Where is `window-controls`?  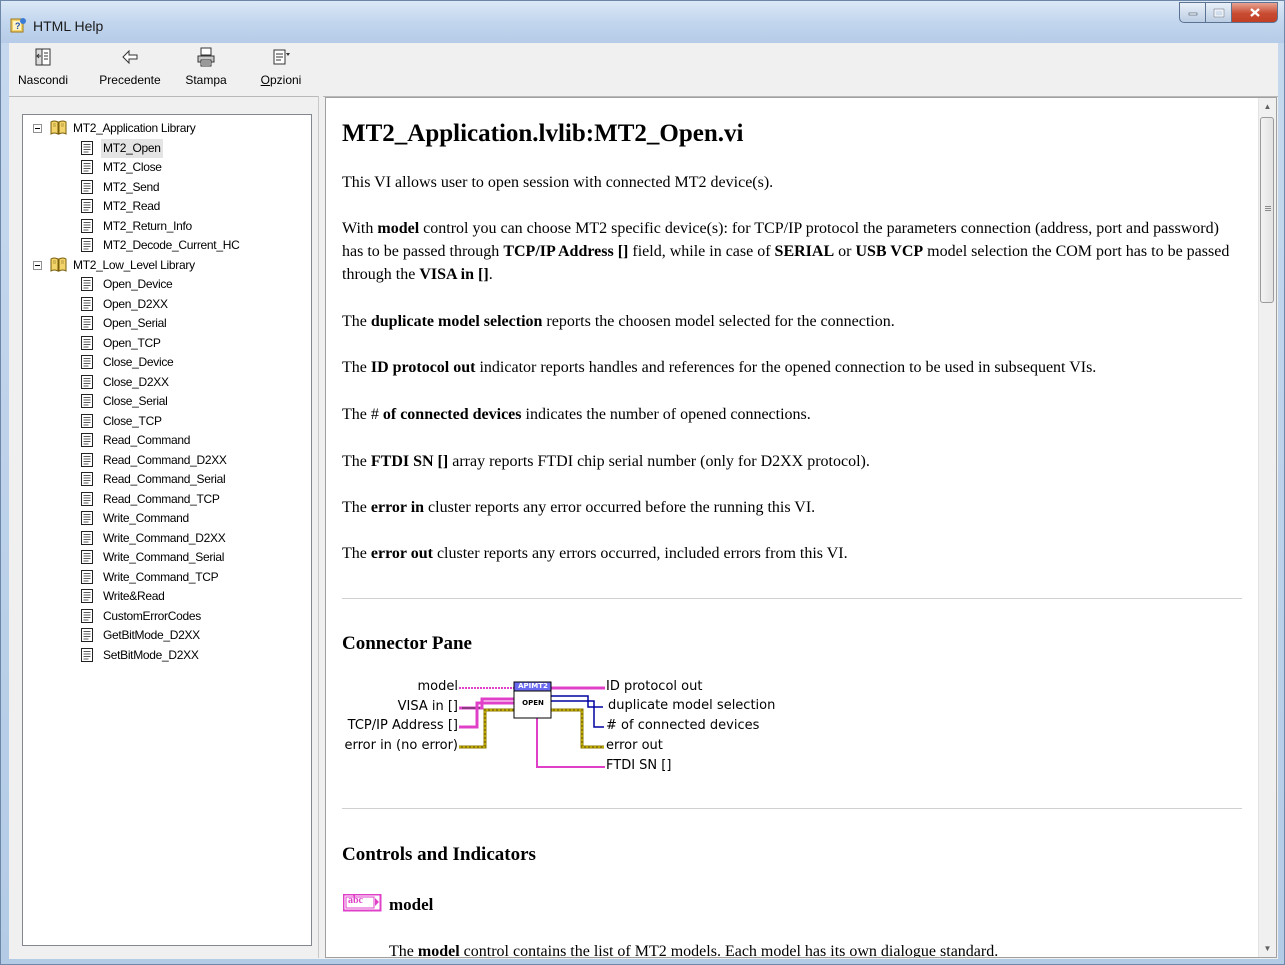
window-controls is located at coordinates (1228, 13).